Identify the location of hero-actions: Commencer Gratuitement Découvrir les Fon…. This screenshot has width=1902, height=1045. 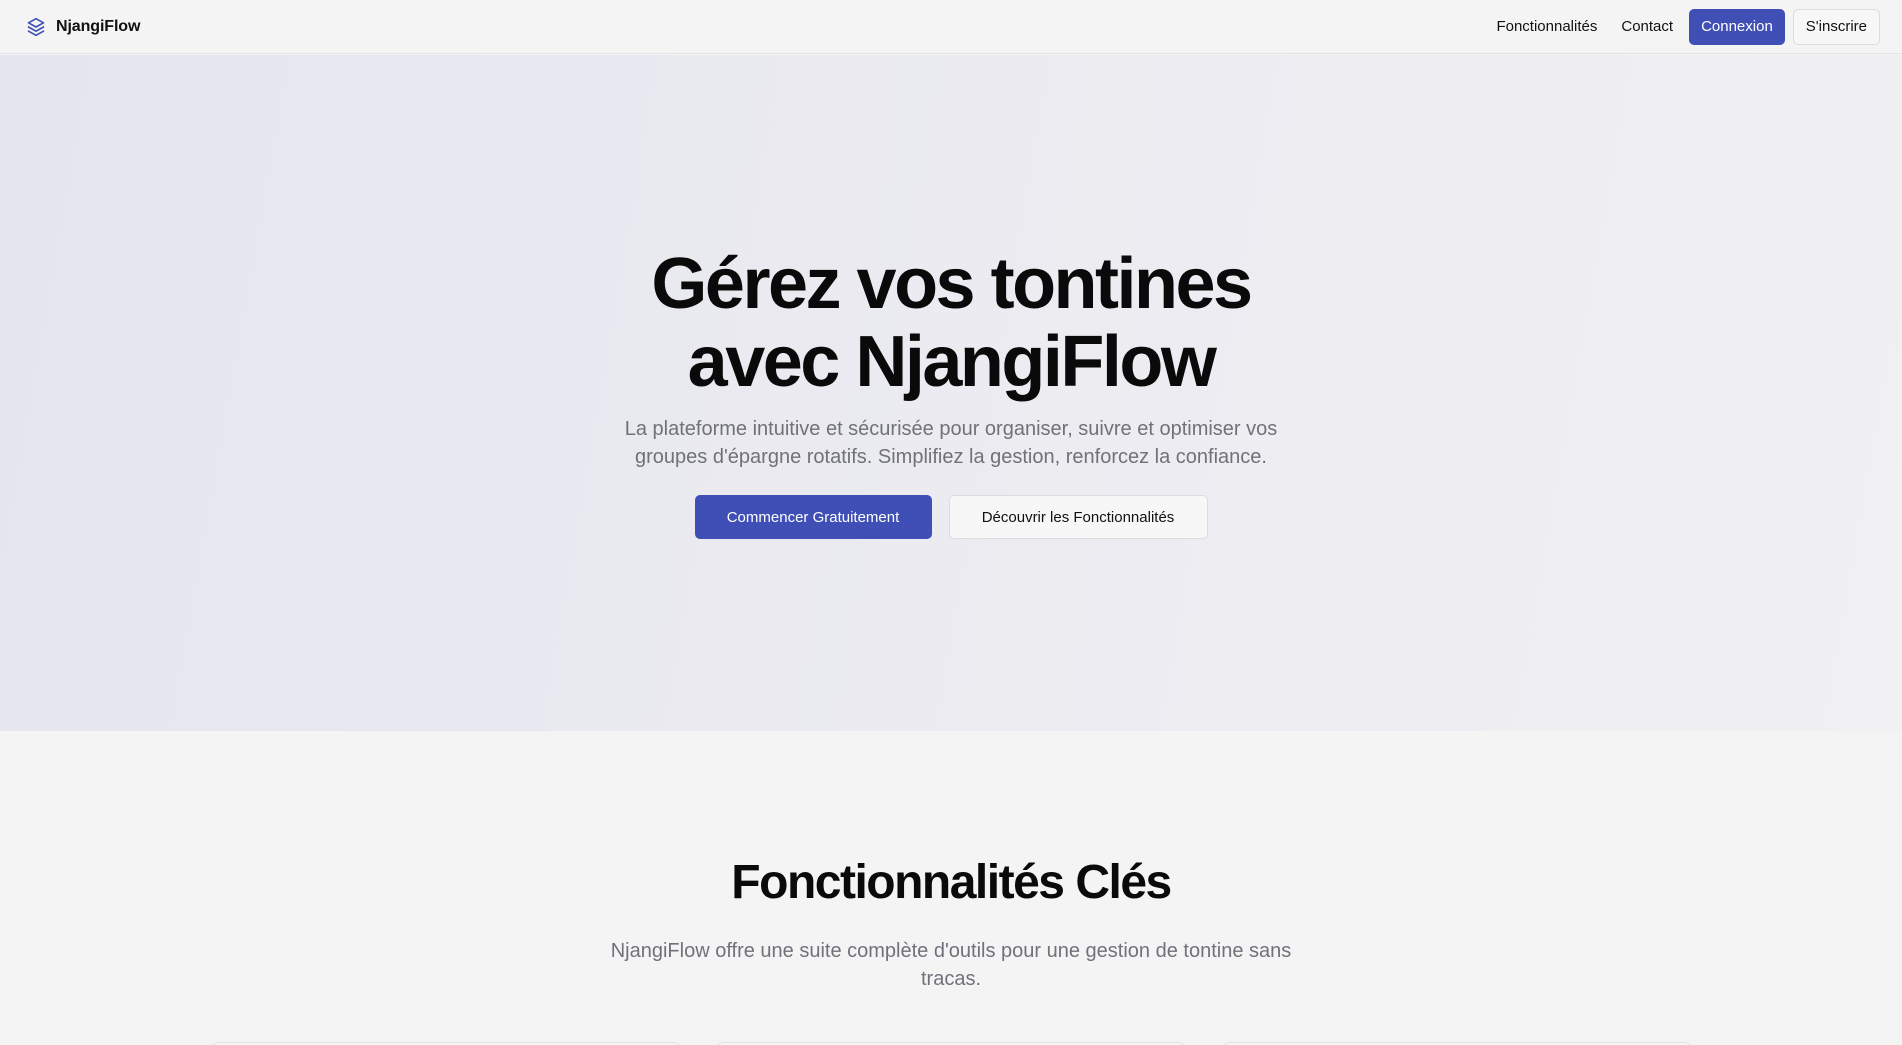
(951, 517).